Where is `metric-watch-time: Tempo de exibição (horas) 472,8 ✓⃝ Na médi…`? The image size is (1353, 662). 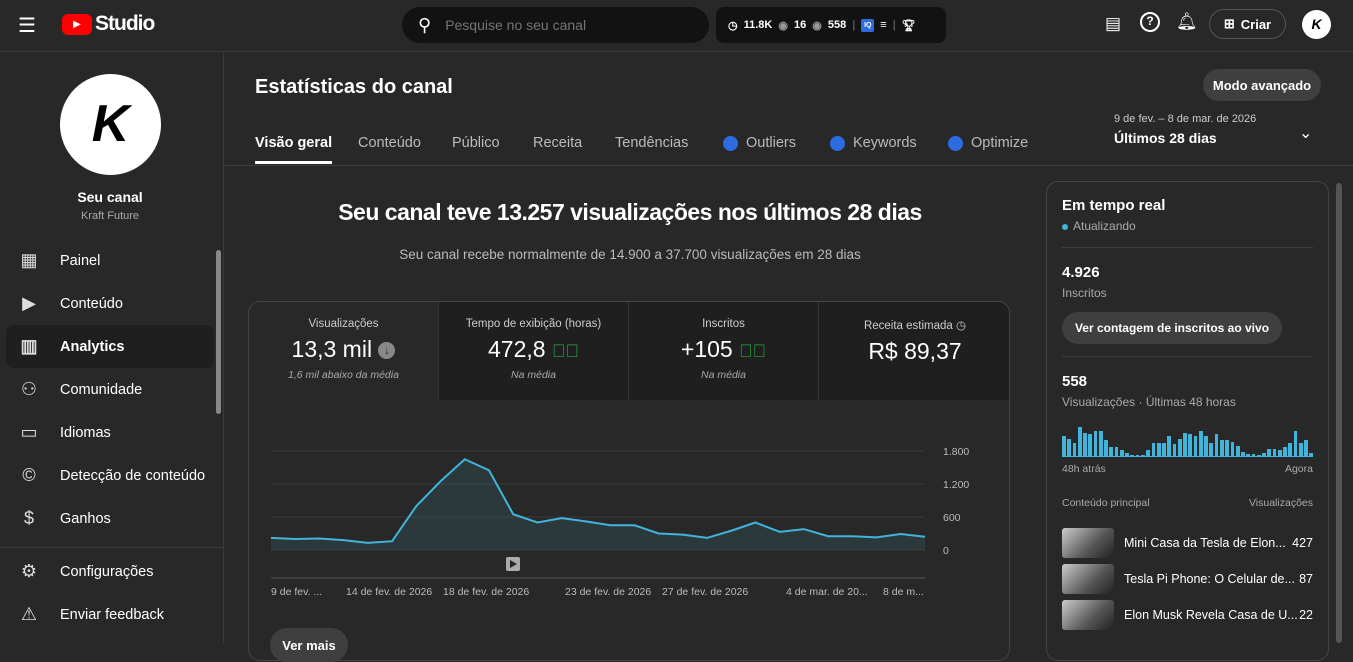 metric-watch-time: Tempo de exibição (horas) 472,8 ✓⃝ Na médi… is located at coordinates (534, 351).